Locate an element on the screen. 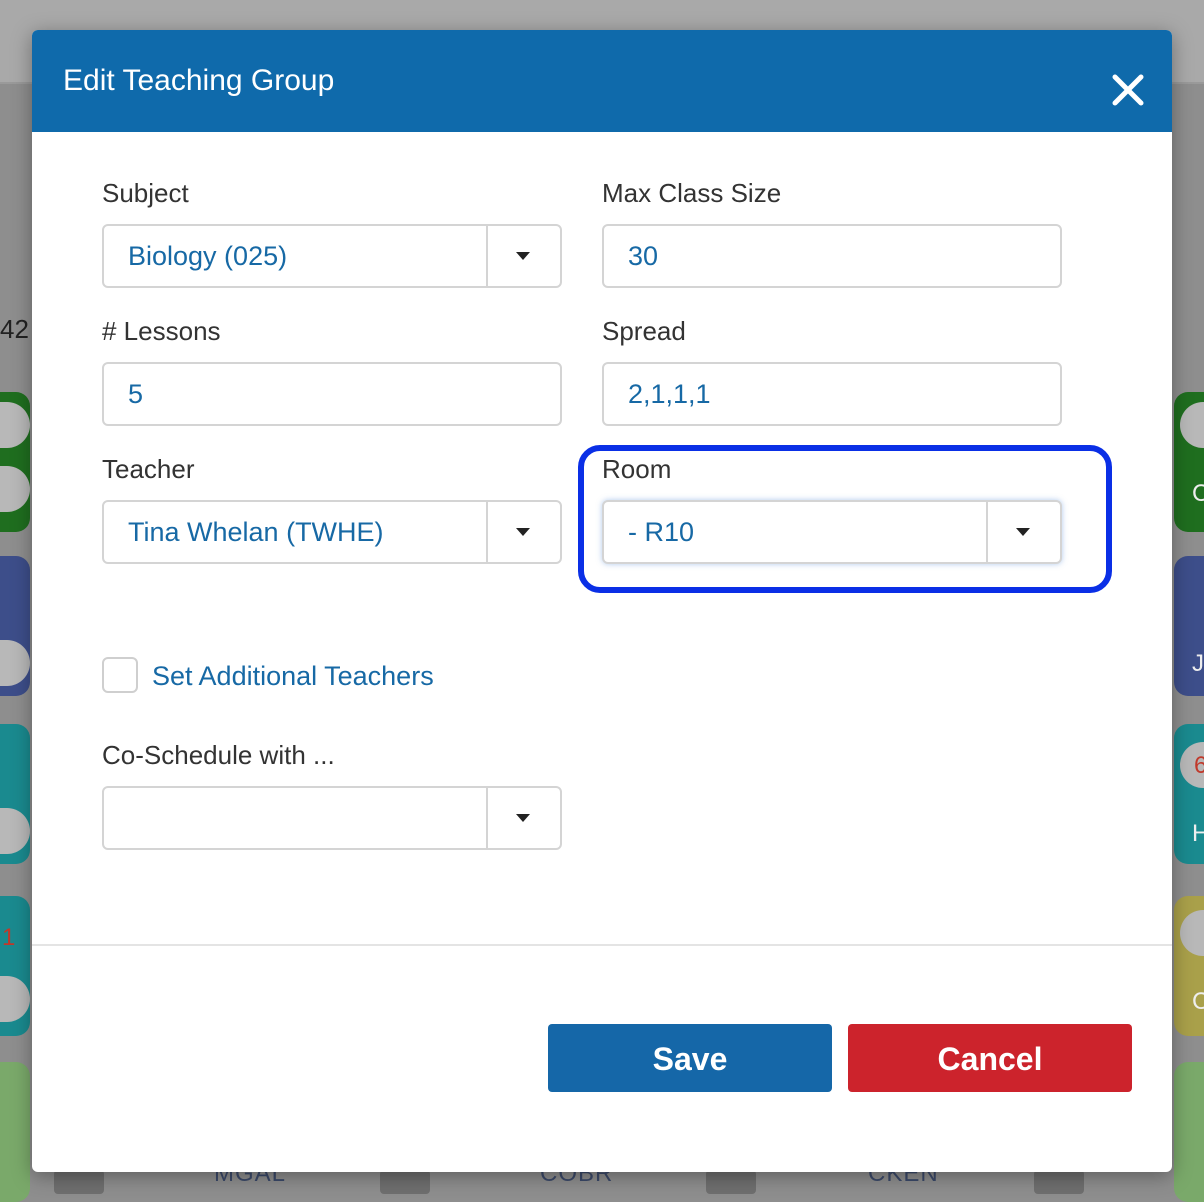  lessons-field is located at coordinates (332, 394).